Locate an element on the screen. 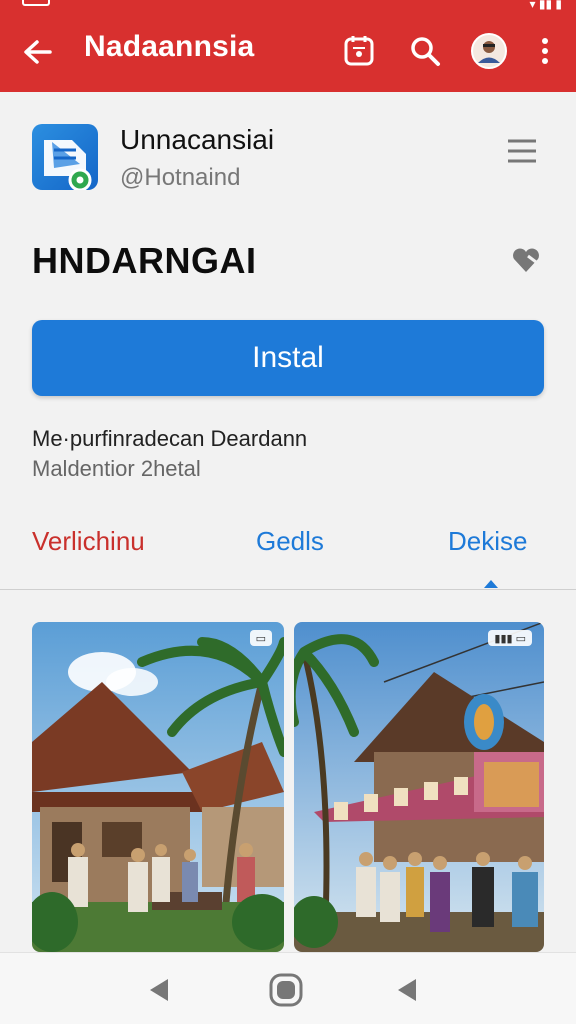 The width and height of the screenshot is (576, 1024). hamburger-menu-icon is located at coordinates (522, 151).